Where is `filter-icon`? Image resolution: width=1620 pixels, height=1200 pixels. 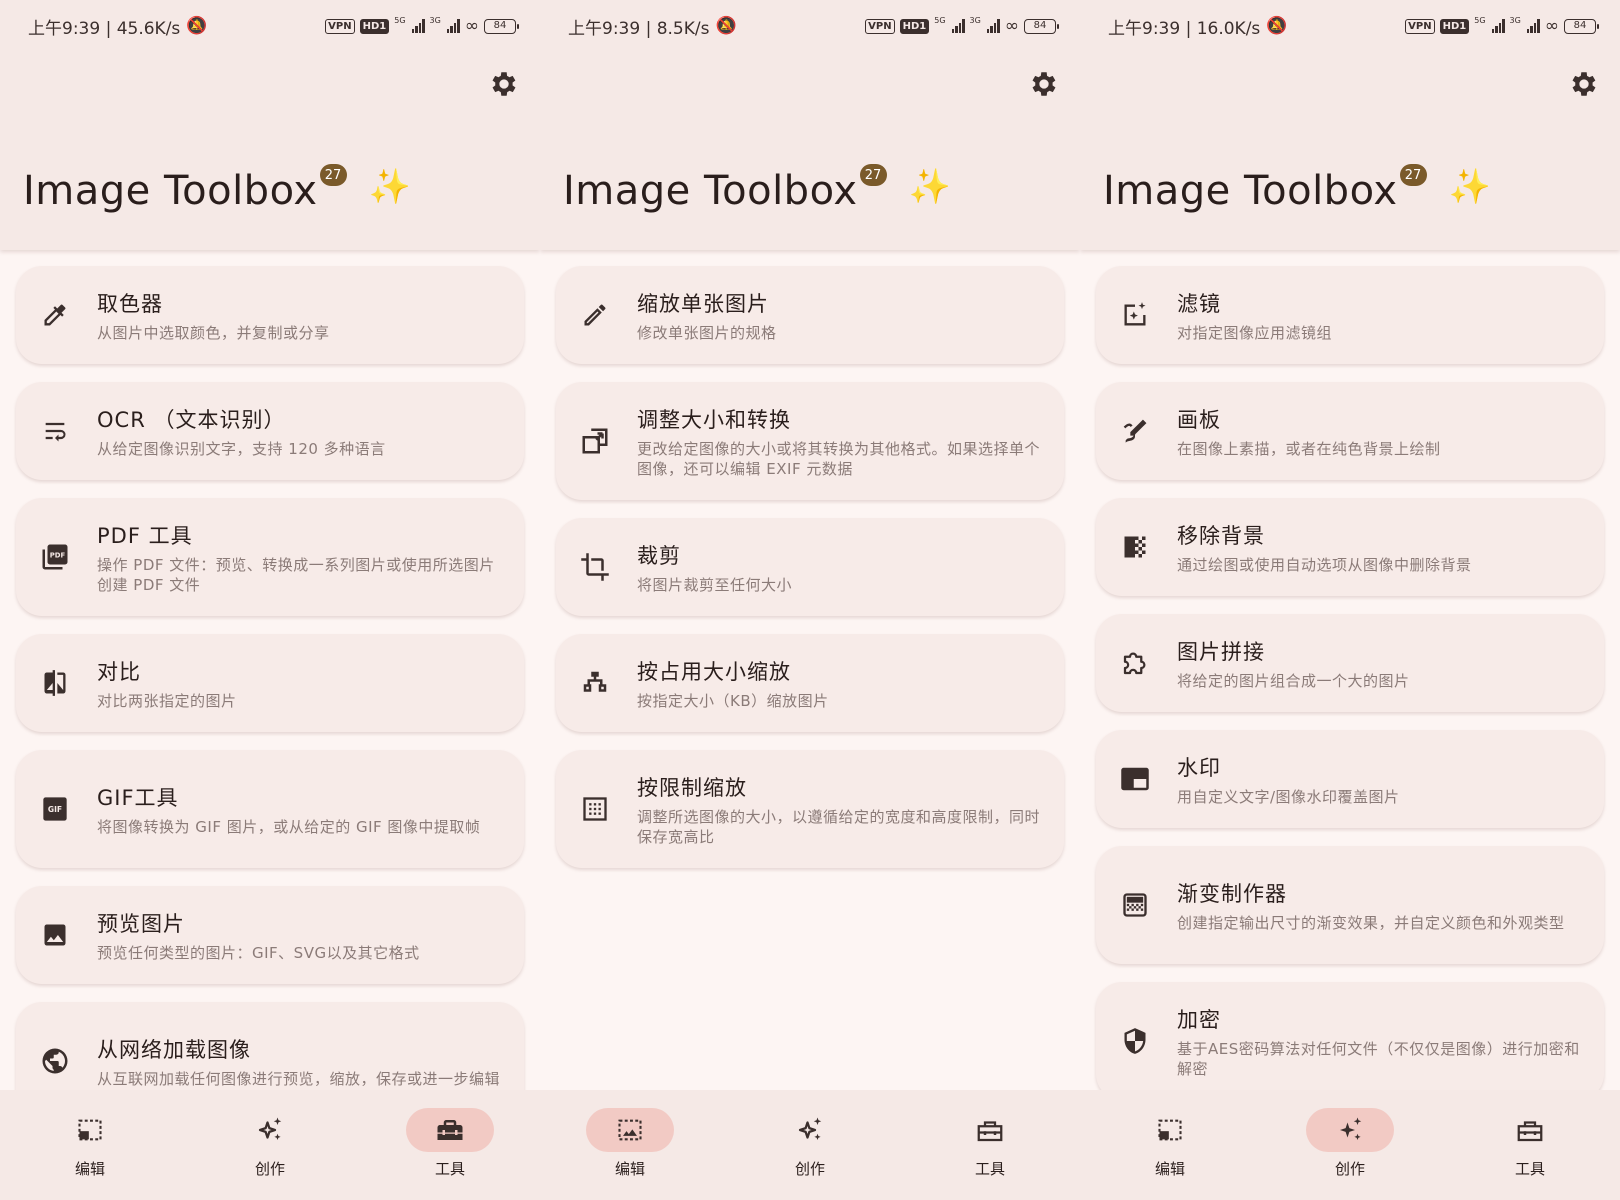 filter-icon is located at coordinates (1135, 315).